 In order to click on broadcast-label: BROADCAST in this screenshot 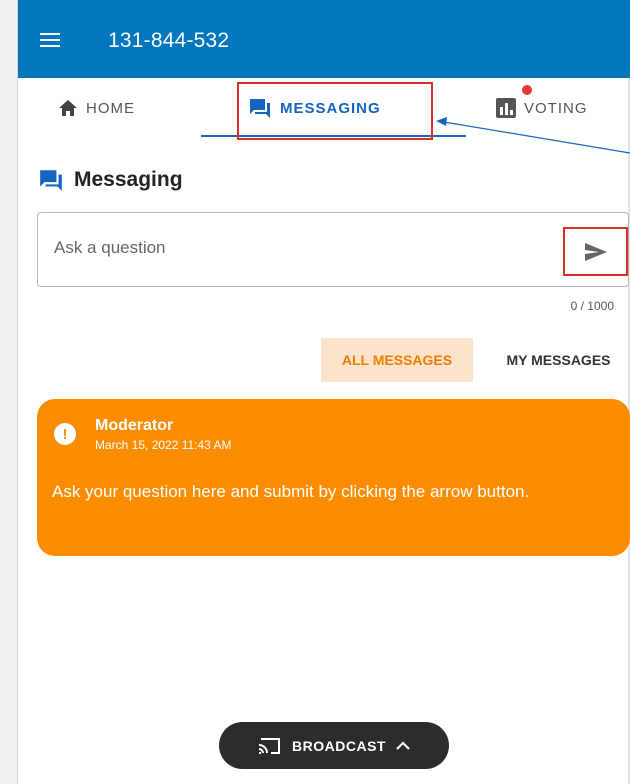, I will do `click(339, 745)`.